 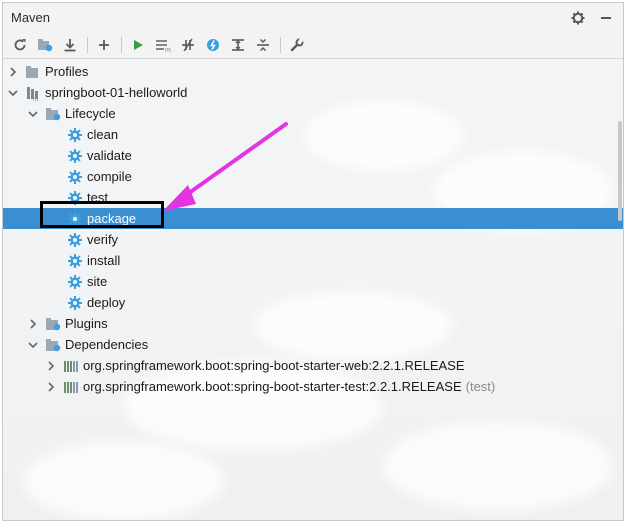 What do you see at coordinates (188, 45) in the screenshot?
I see `toggle-offline-icon` at bounding box center [188, 45].